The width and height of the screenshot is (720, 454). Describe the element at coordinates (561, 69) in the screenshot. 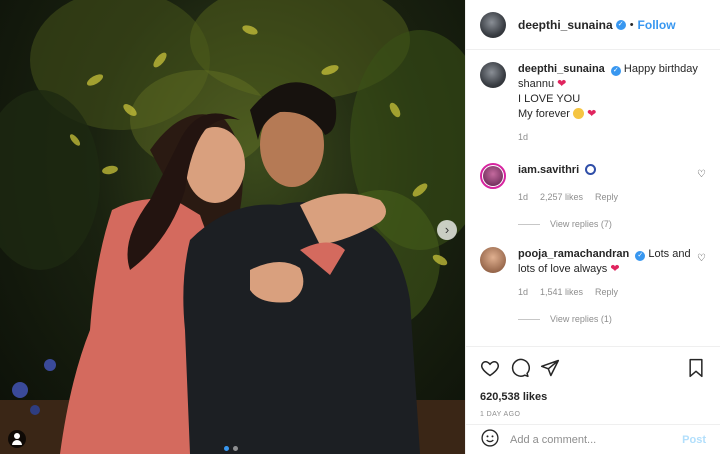

I see `caption-username: deepthi_sunaina` at that location.